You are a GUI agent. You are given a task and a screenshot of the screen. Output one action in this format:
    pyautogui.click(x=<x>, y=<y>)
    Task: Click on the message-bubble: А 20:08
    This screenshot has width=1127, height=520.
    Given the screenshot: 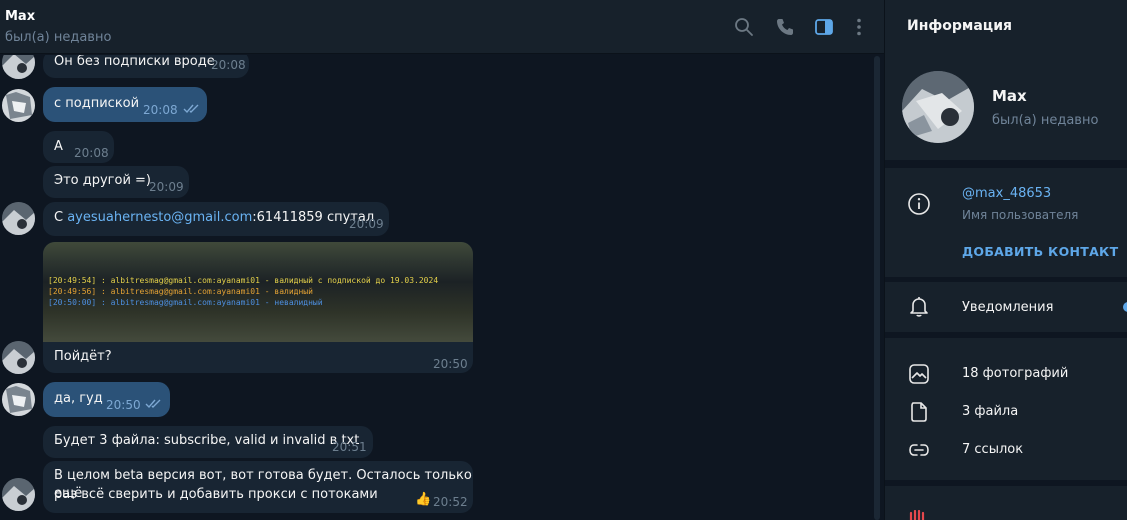 What is the action you would take?
    pyautogui.click(x=78, y=147)
    